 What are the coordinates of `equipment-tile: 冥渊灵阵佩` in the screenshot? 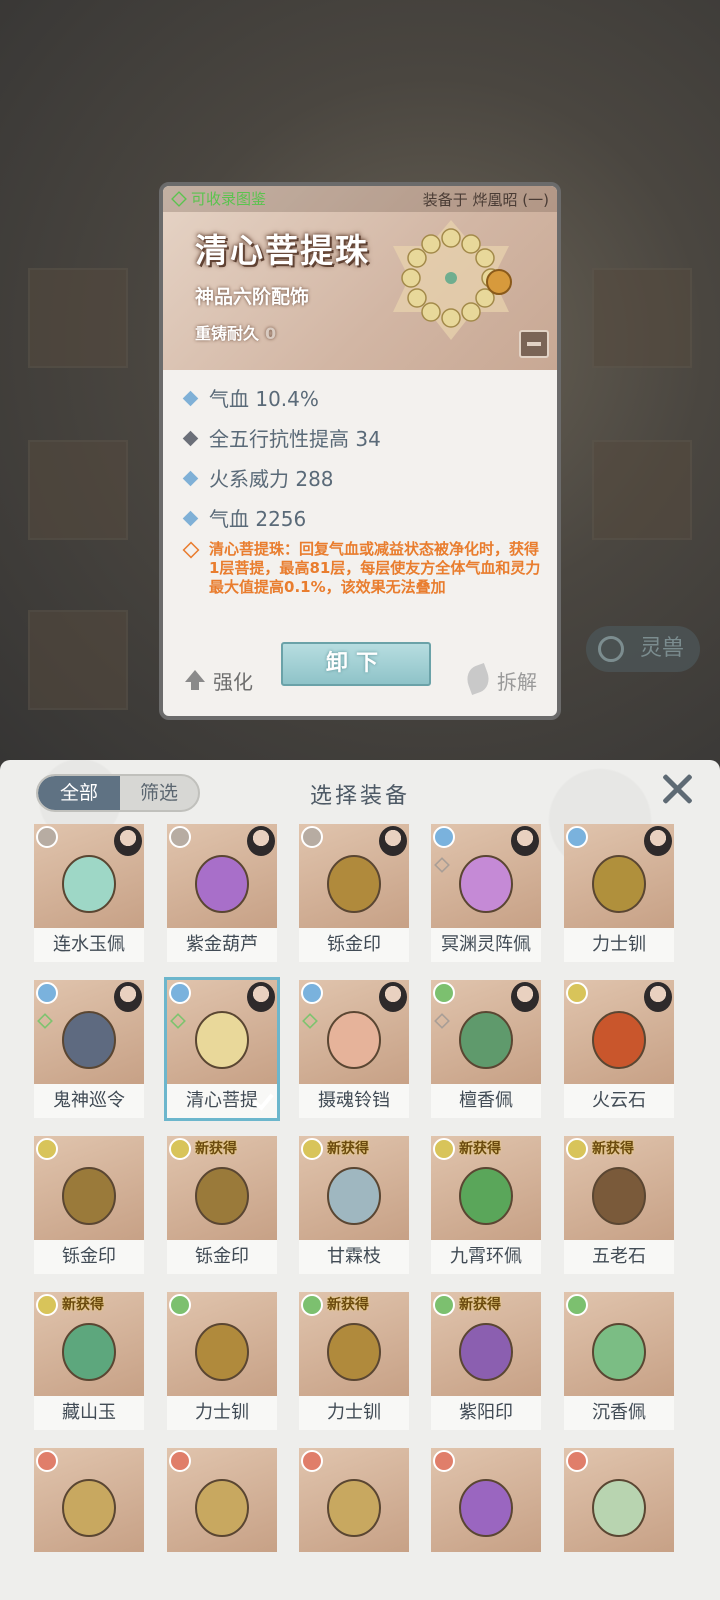 It's located at (486, 893).